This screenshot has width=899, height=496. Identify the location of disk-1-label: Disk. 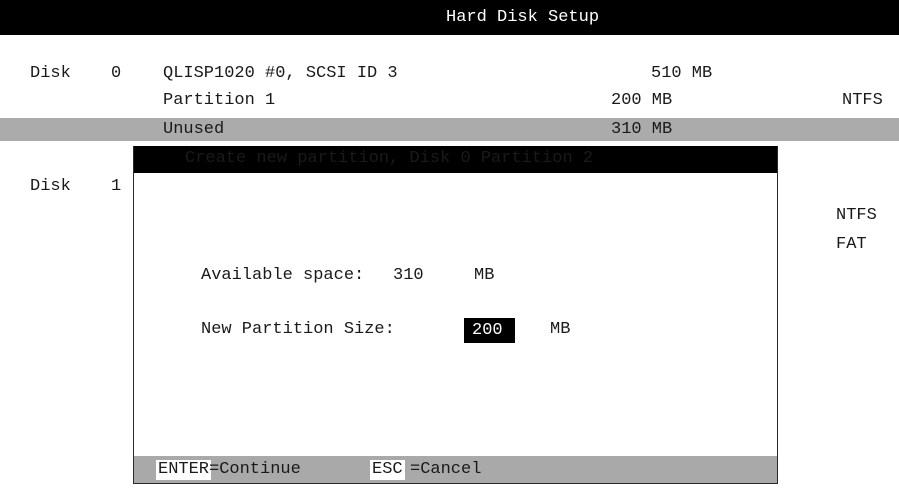
(50, 186).